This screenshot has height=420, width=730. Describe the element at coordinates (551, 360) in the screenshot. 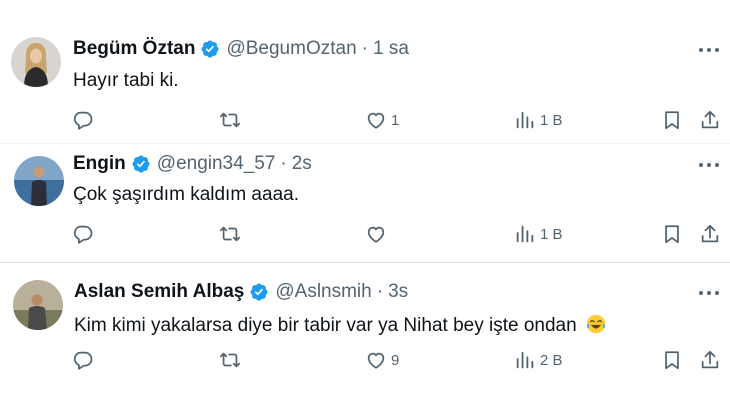

I see `views-count: 2 B` at that location.